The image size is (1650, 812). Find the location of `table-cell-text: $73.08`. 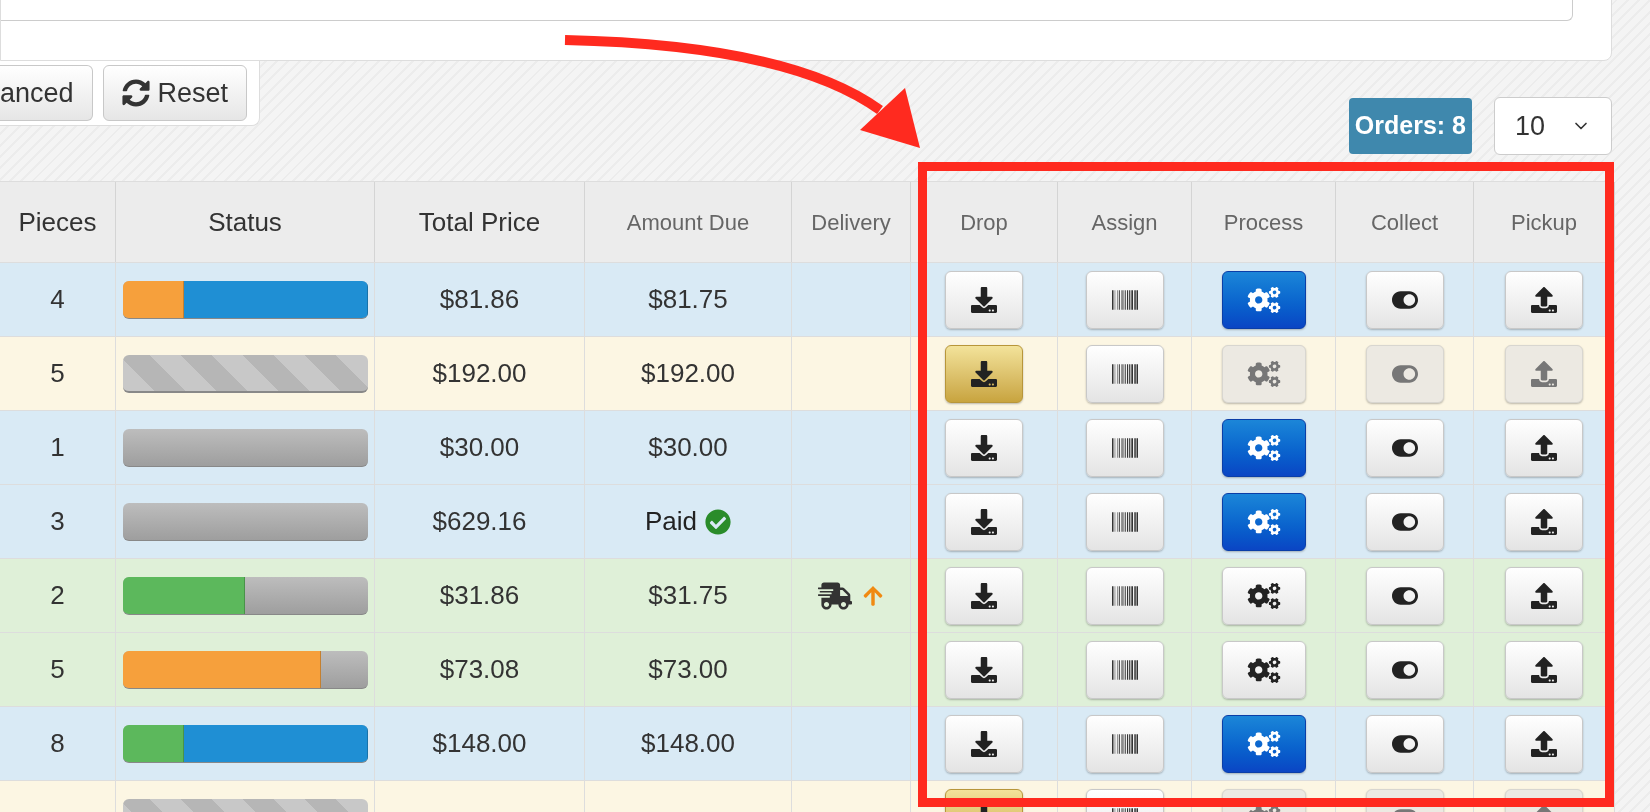

table-cell-text: $73.08 is located at coordinates (479, 669).